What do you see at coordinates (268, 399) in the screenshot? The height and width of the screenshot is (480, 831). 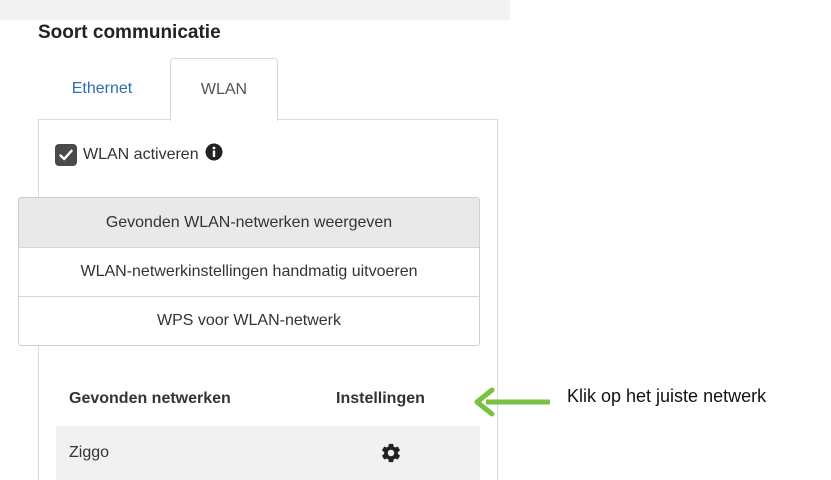 I see `networks-table-header: Gevonden netwerken Instellingen` at bounding box center [268, 399].